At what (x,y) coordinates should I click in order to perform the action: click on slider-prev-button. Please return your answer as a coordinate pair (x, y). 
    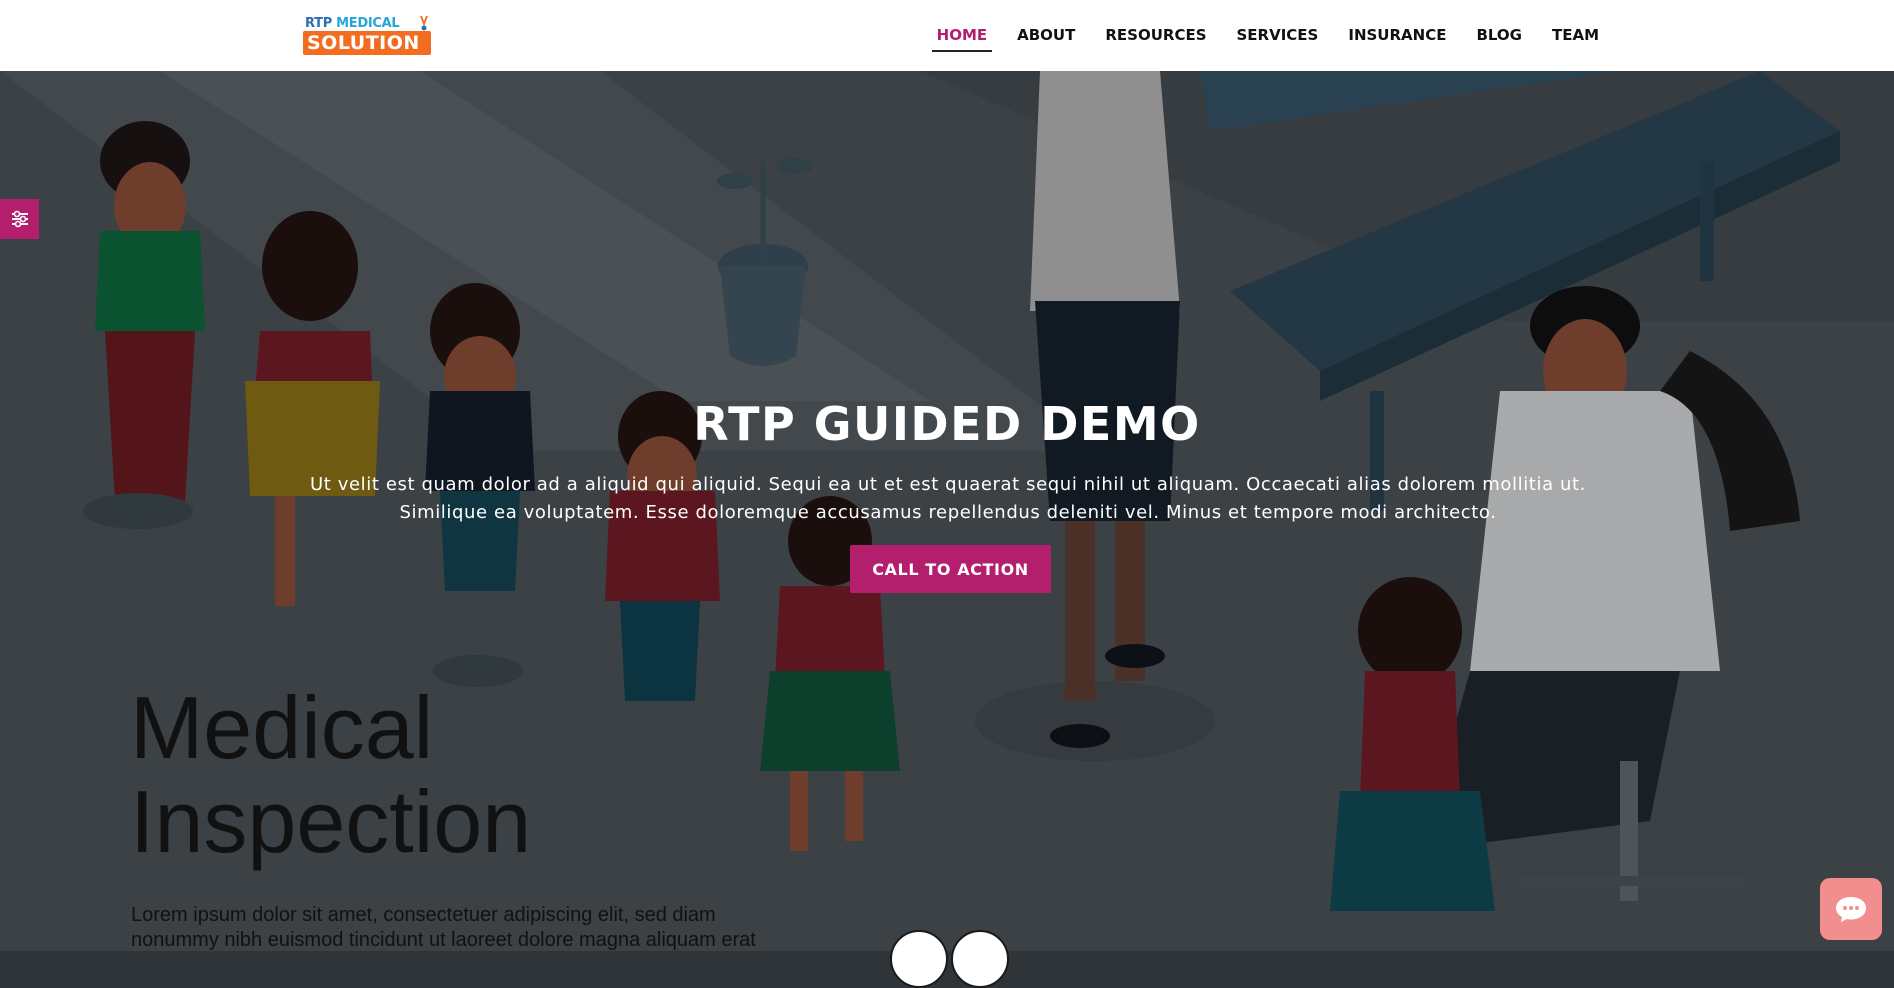
    Looking at the image, I should click on (919, 959).